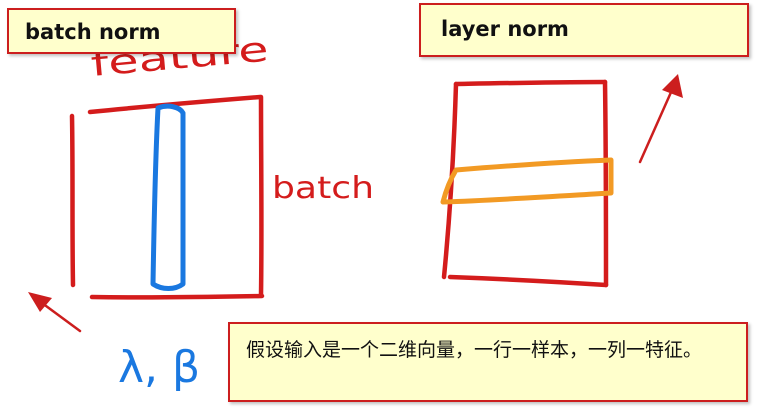 The image size is (781, 417). I want to click on batch-matrix-bottom-edge, so click(177, 296).